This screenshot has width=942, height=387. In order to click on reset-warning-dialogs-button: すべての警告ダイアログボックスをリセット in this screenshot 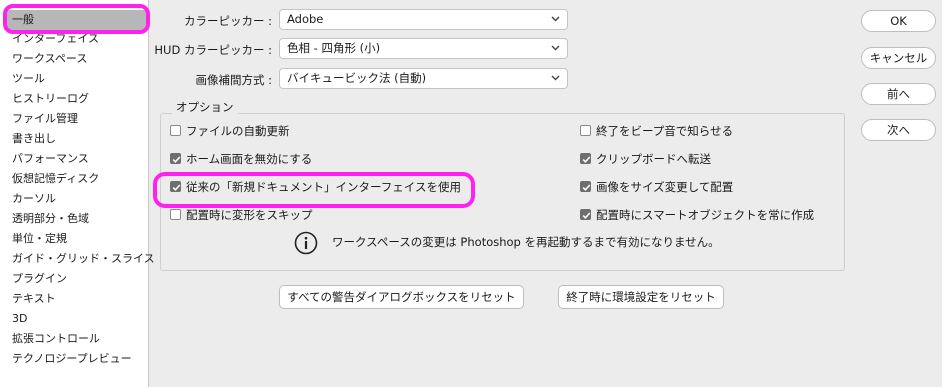, I will do `click(401, 297)`.